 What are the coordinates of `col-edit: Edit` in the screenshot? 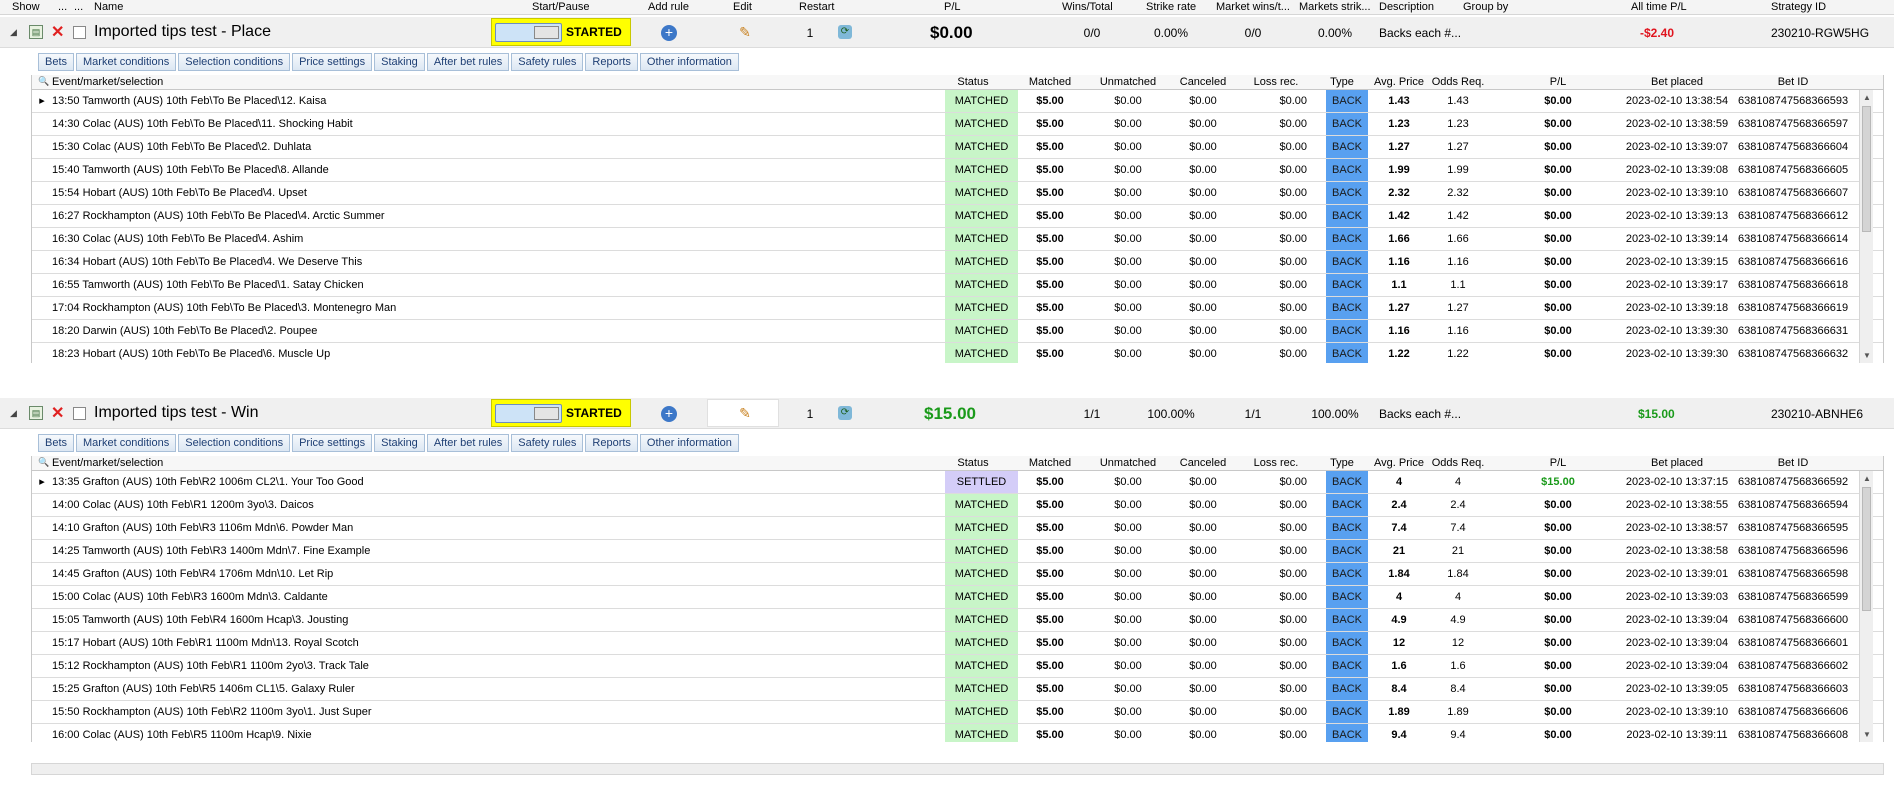 It's located at (742, 7).